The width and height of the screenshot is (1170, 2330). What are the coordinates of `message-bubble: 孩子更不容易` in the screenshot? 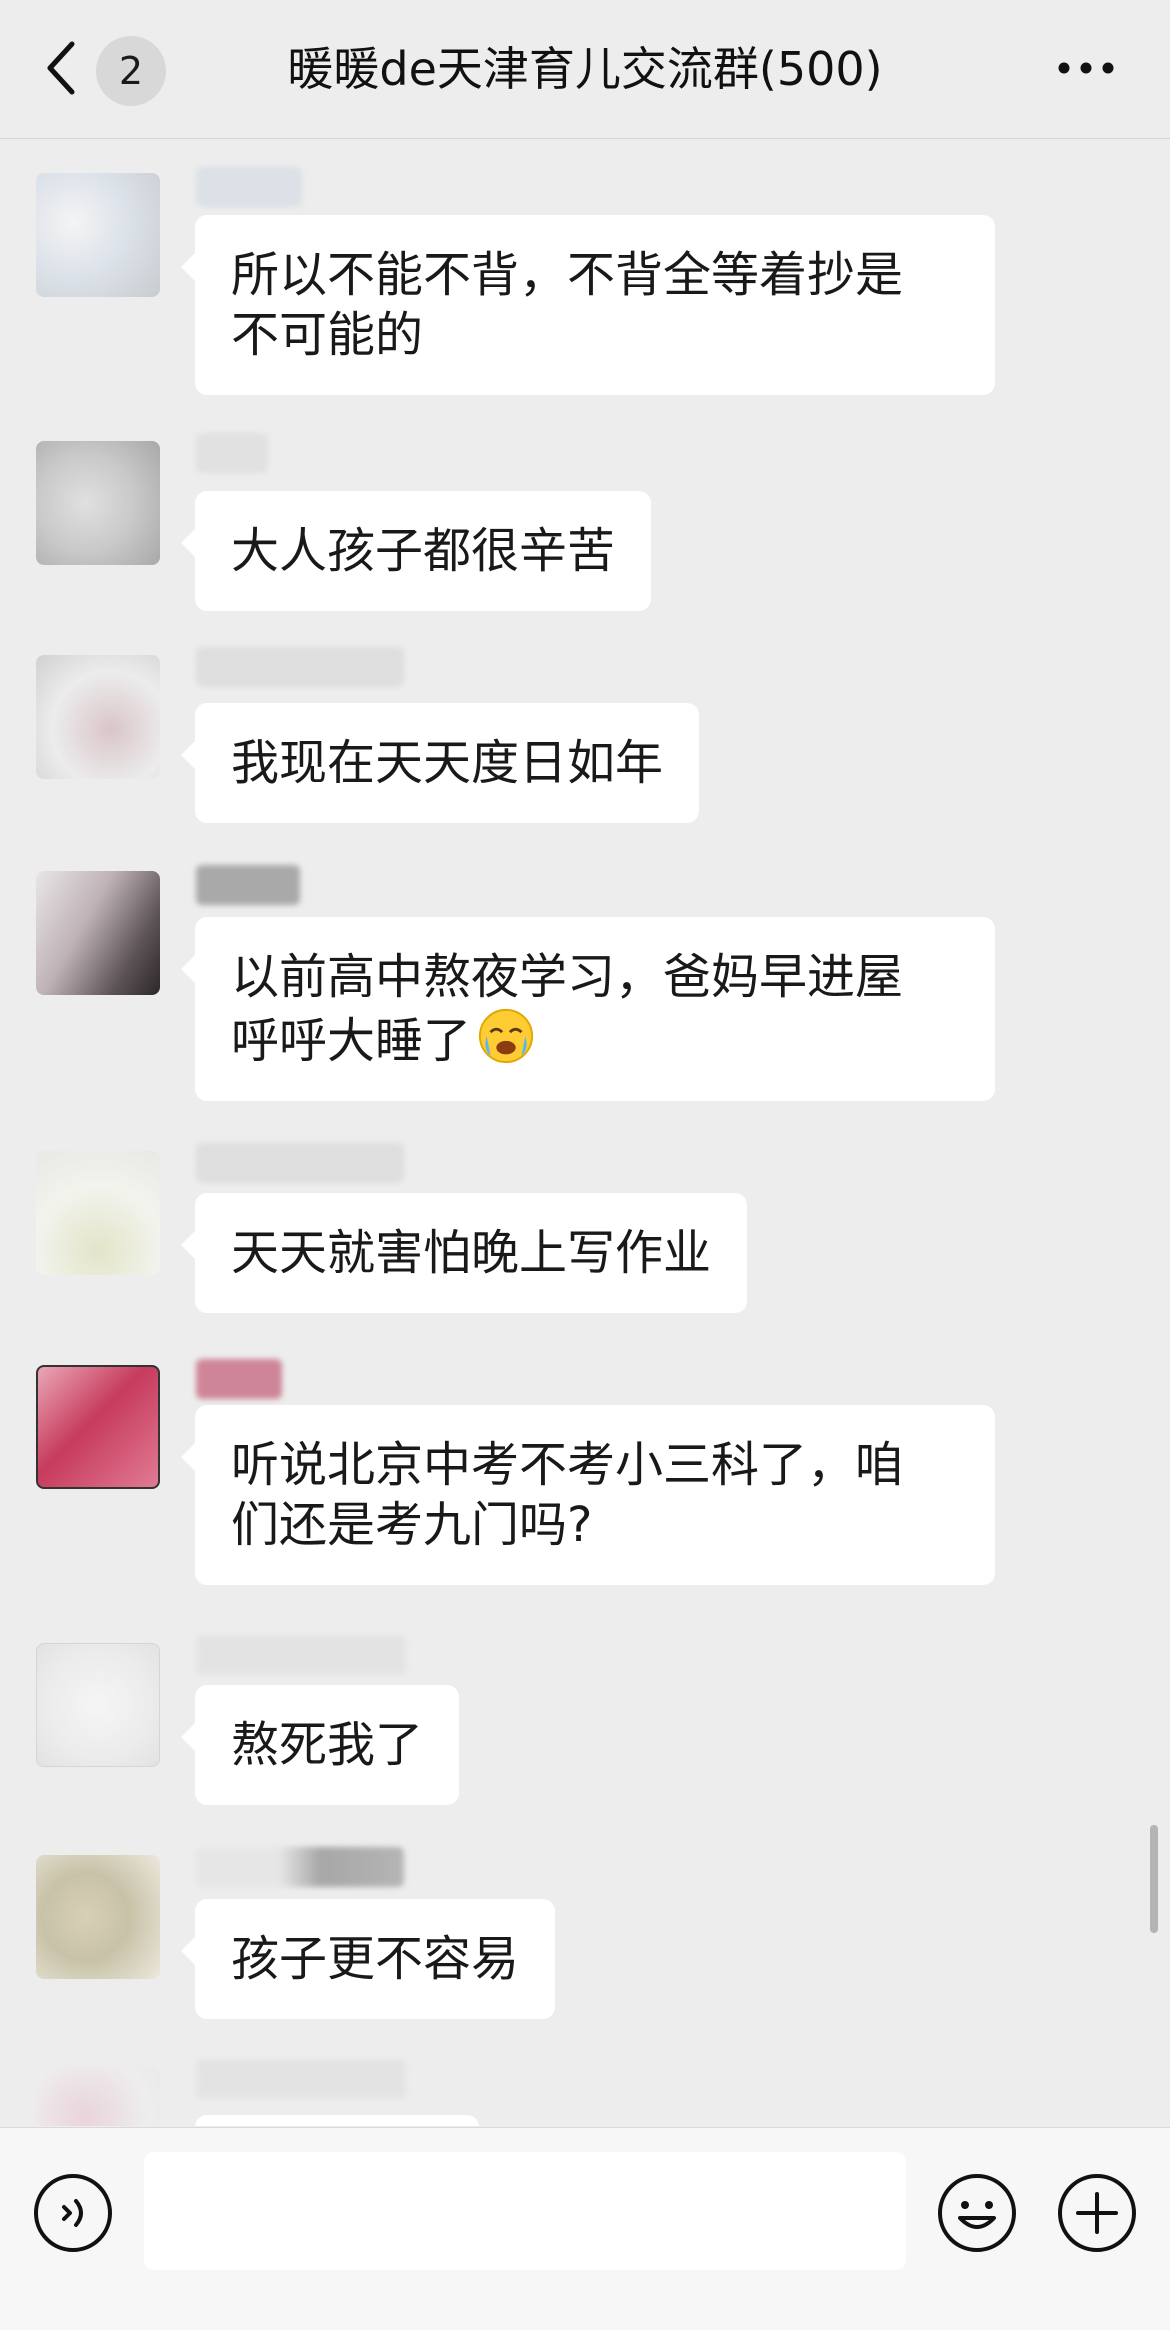 It's located at (368, 1959).